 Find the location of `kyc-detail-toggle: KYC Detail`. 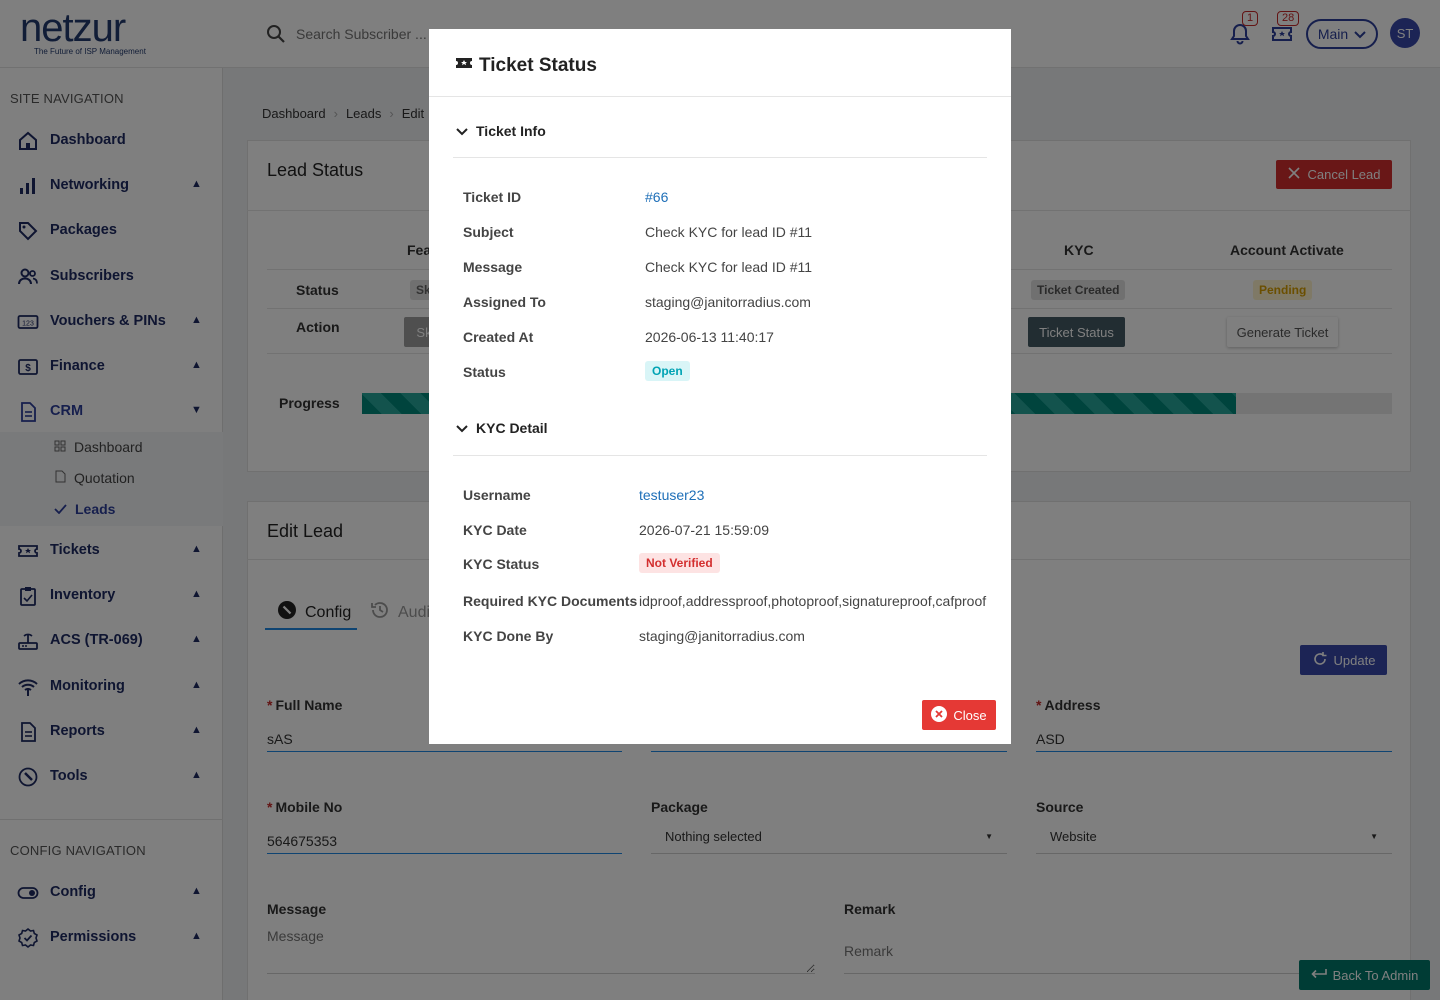

kyc-detail-toggle: KYC Detail is located at coordinates (502, 428).